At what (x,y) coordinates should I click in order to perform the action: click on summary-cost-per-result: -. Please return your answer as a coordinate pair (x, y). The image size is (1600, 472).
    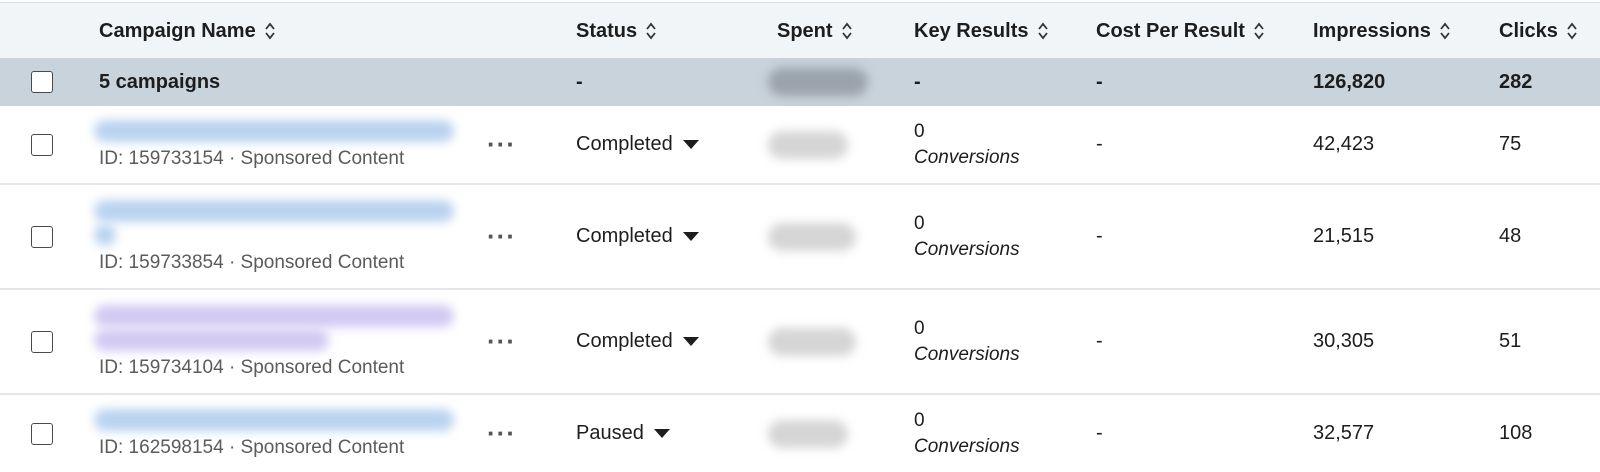
    Looking at the image, I should click on (1099, 81).